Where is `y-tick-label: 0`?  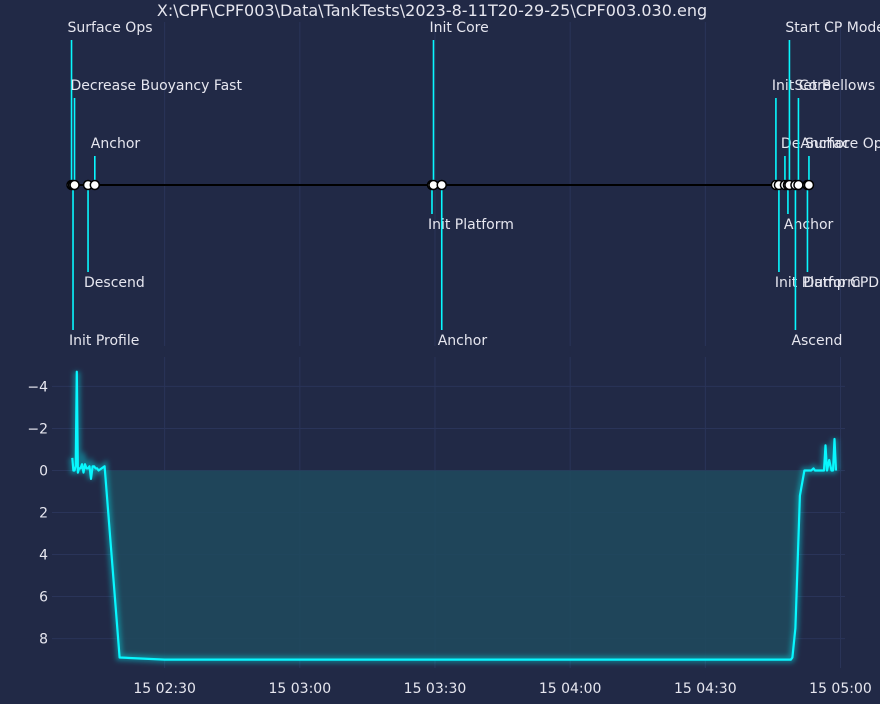 y-tick-label: 0 is located at coordinates (43, 471).